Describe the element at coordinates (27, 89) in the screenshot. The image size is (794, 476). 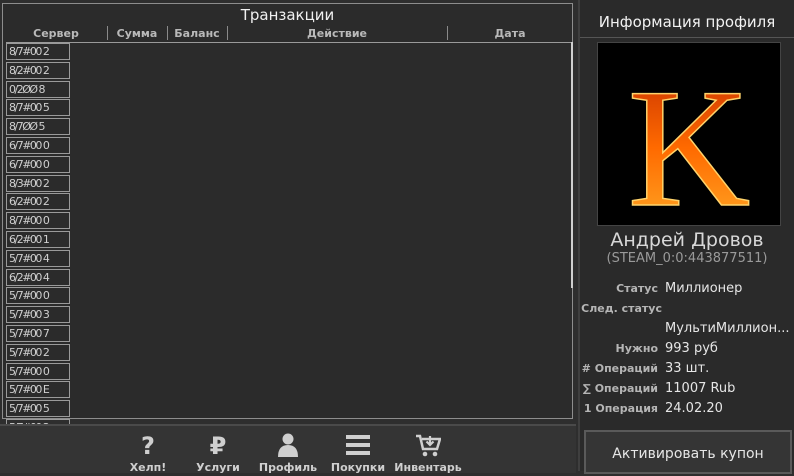
I see `row-text: 0/2ØØ 8` at that location.